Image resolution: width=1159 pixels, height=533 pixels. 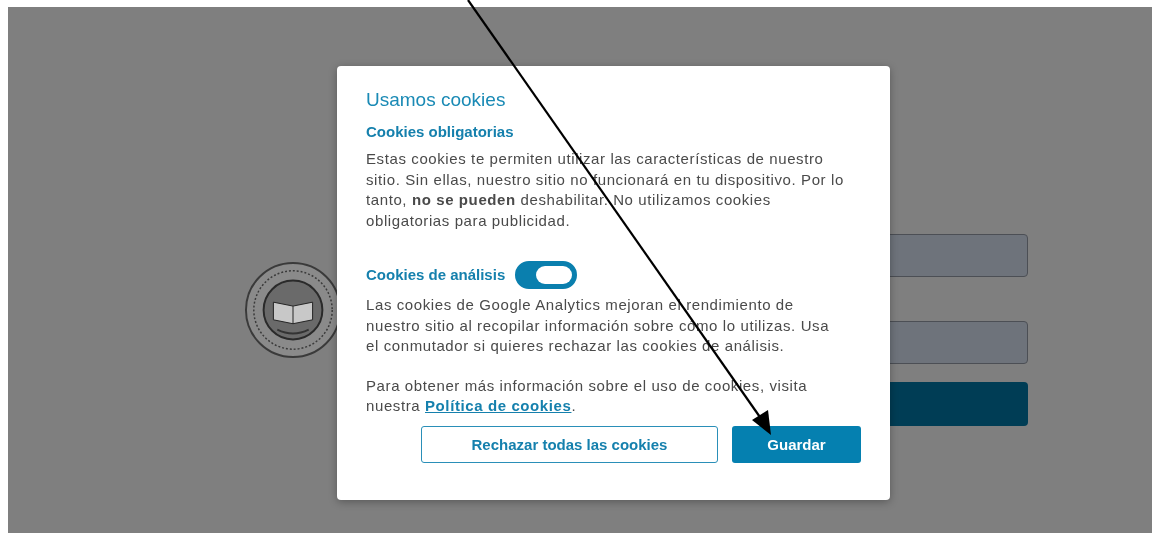 I want to click on policy-link: Política de cookies, so click(x=498, y=405).